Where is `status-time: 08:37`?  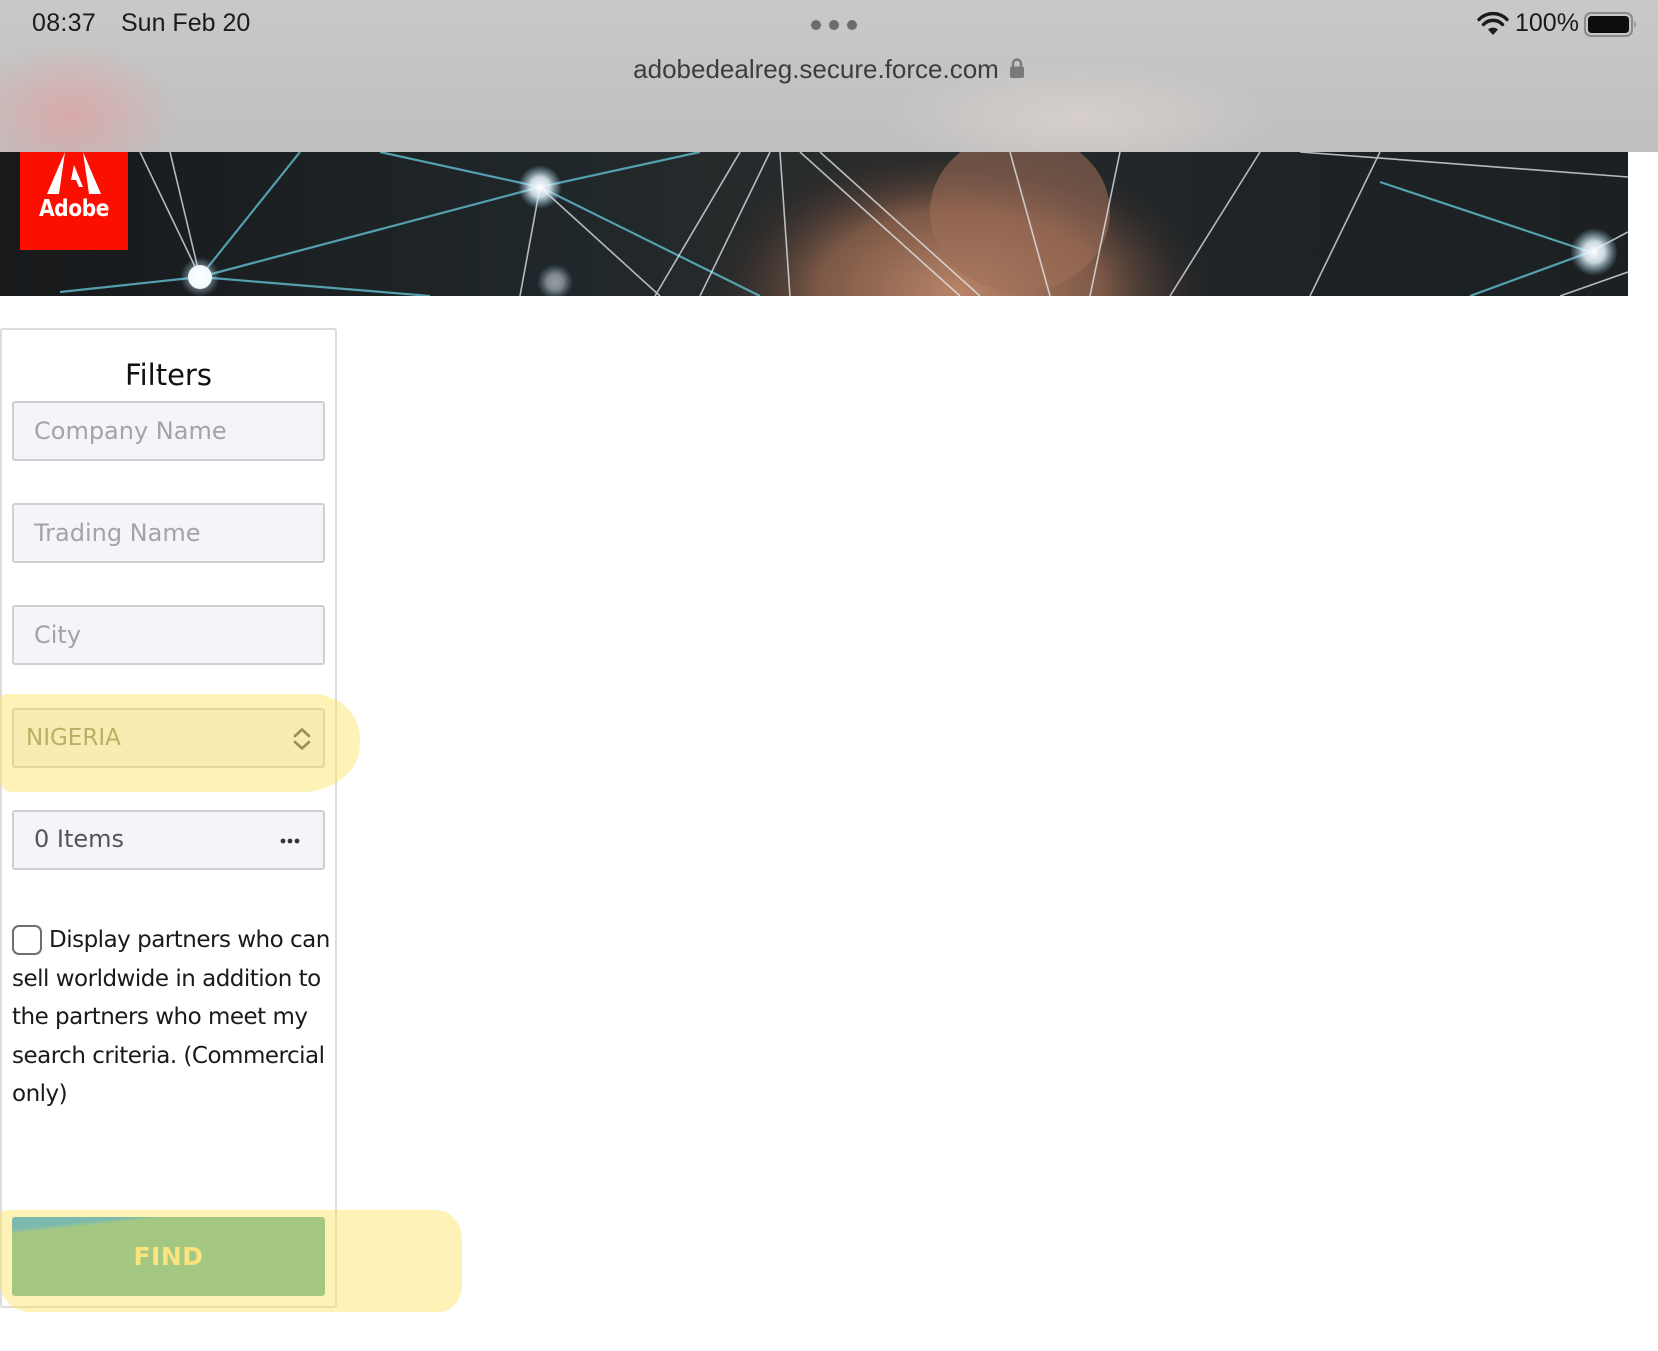
status-time: 08:37 is located at coordinates (64, 23).